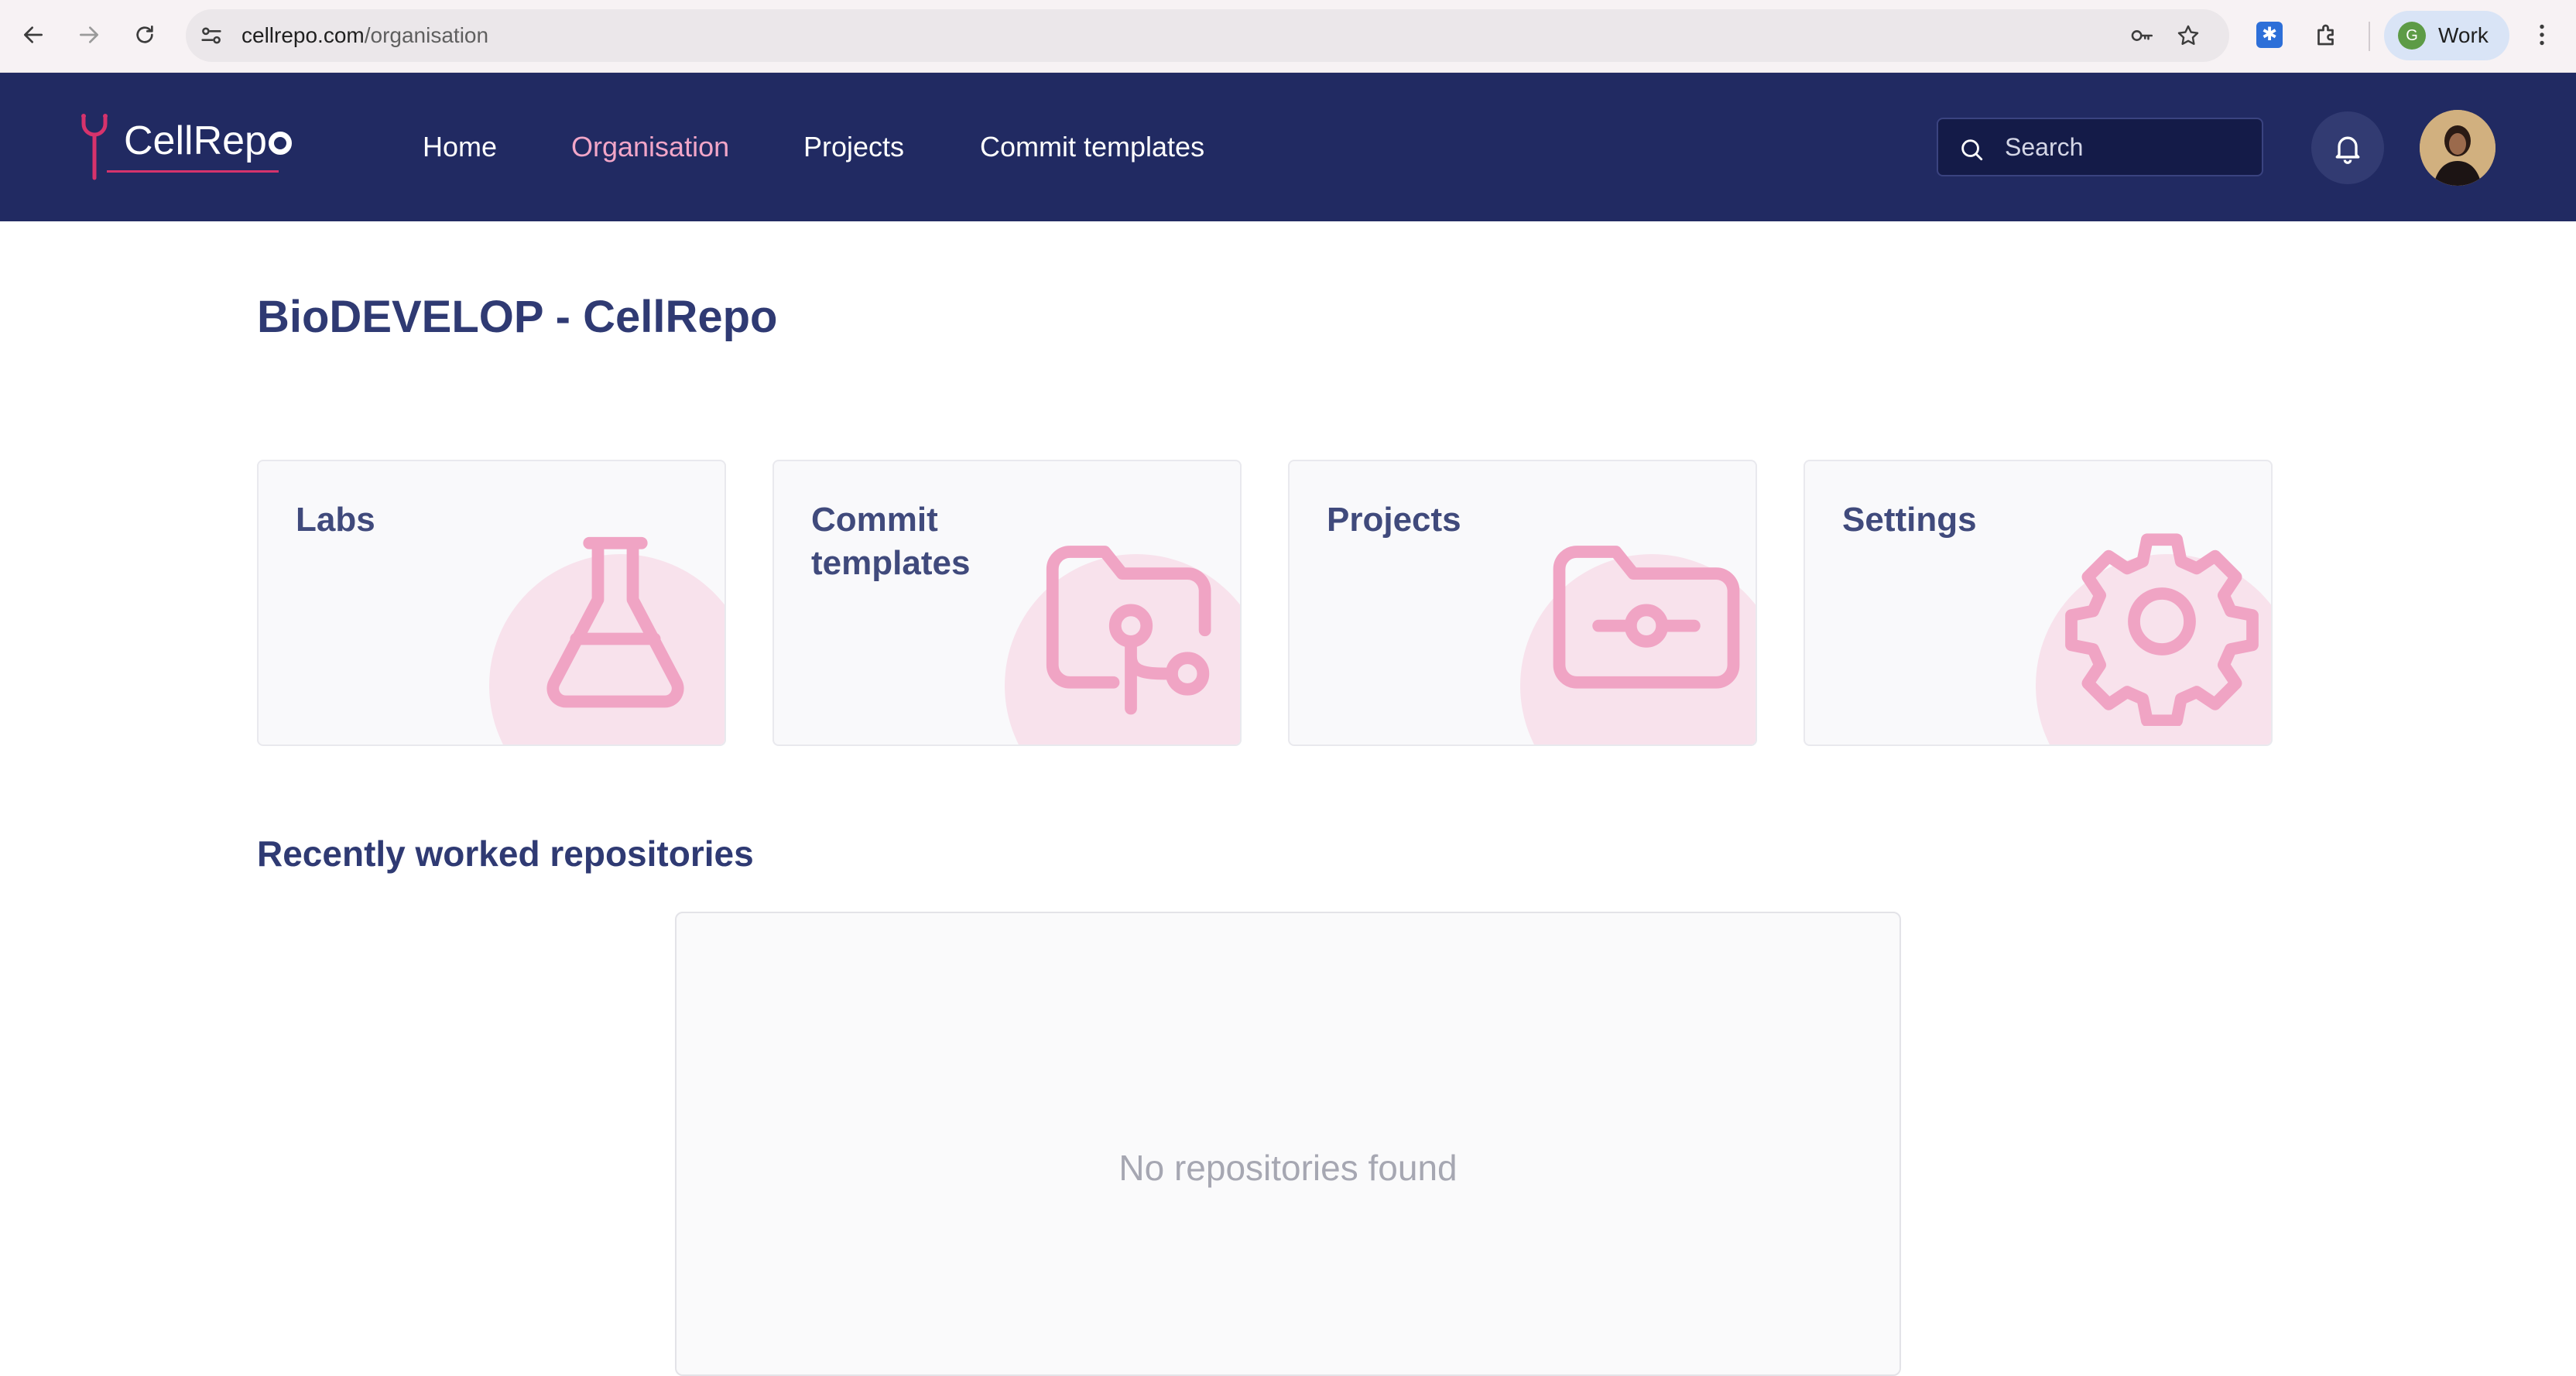 Image resolution: width=2576 pixels, height=1376 pixels. Describe the element at coordinates (2327, 35) in the screenshot. I see `extensions-puzzle-icon` at that location.